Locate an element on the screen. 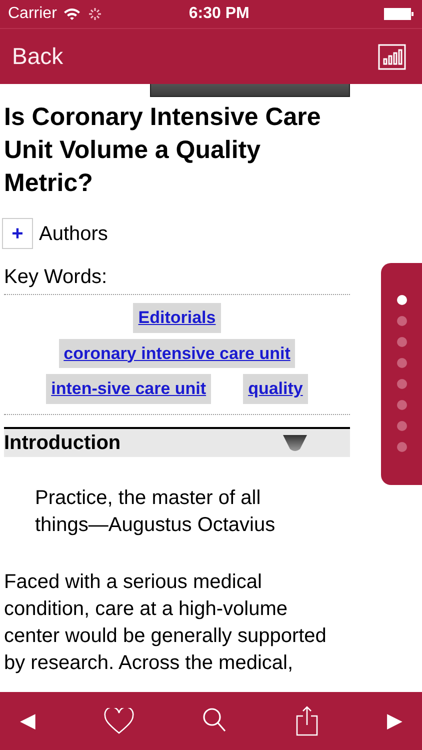  keyword-link: quality is located at coordinates (275, 389).